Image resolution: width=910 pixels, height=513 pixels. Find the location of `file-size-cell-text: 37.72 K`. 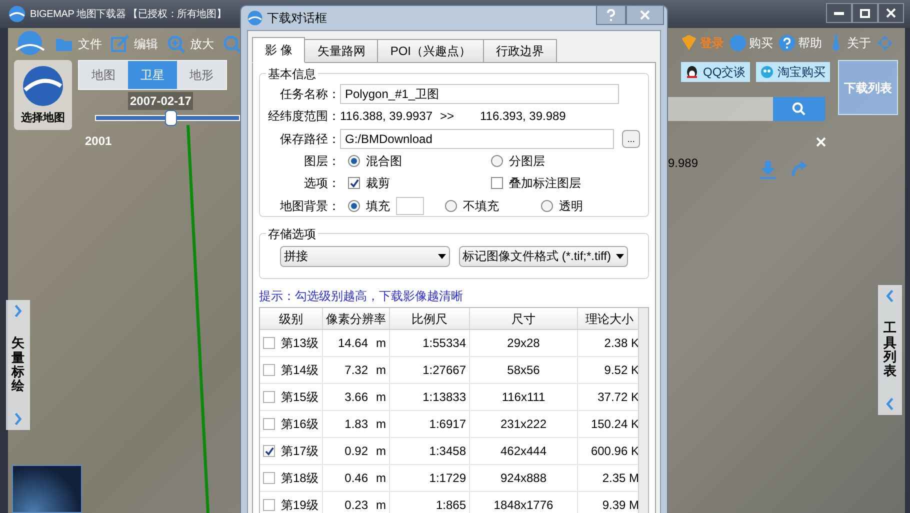

file-size-cell-text: 37.72 K is located at coordinates (618, 397).